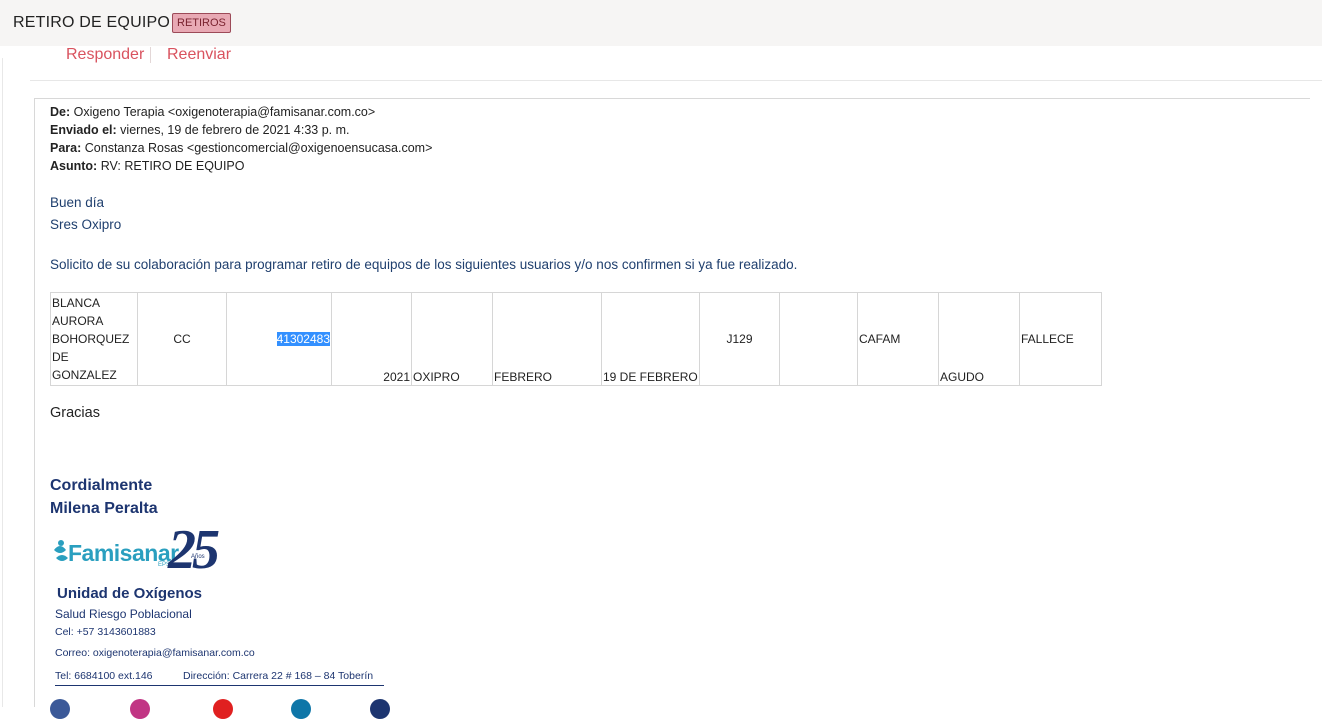 This screenshot has width=1322, height=719. Describe the element at coordinates (380, 709) in the screenshot. I see `twitter-icon` at that location.